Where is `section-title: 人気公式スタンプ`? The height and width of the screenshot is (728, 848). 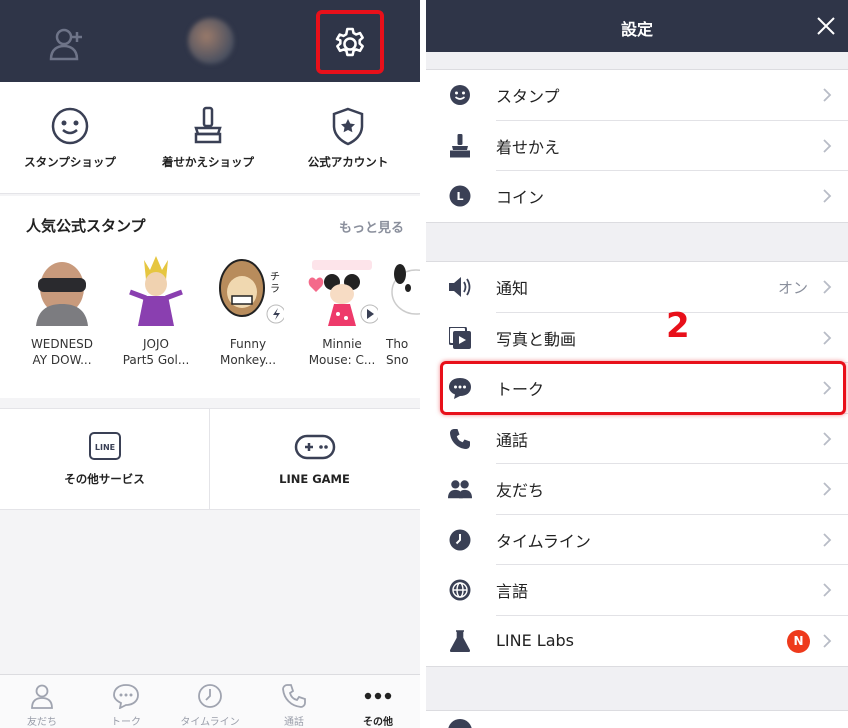
section-title: 人気公式スタンプ is located at coordinates (86, 226).